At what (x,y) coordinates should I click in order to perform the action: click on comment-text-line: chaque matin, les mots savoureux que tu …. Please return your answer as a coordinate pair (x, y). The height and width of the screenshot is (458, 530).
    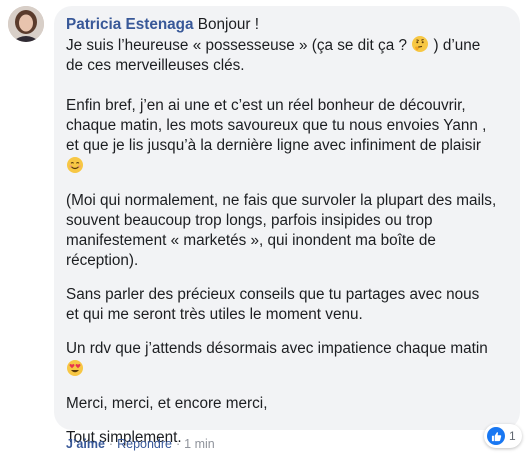
    Looking at the image, I should click on (276, 125).